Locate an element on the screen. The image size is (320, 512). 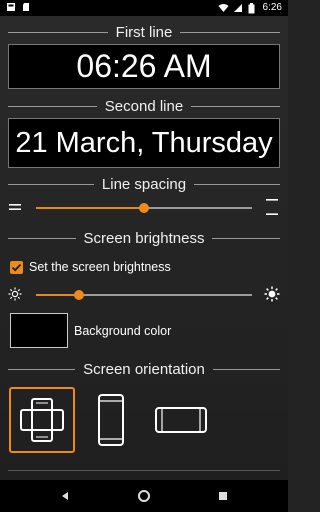
second-line-display: 21 March, Thursday is located at coordinates (144, 143).